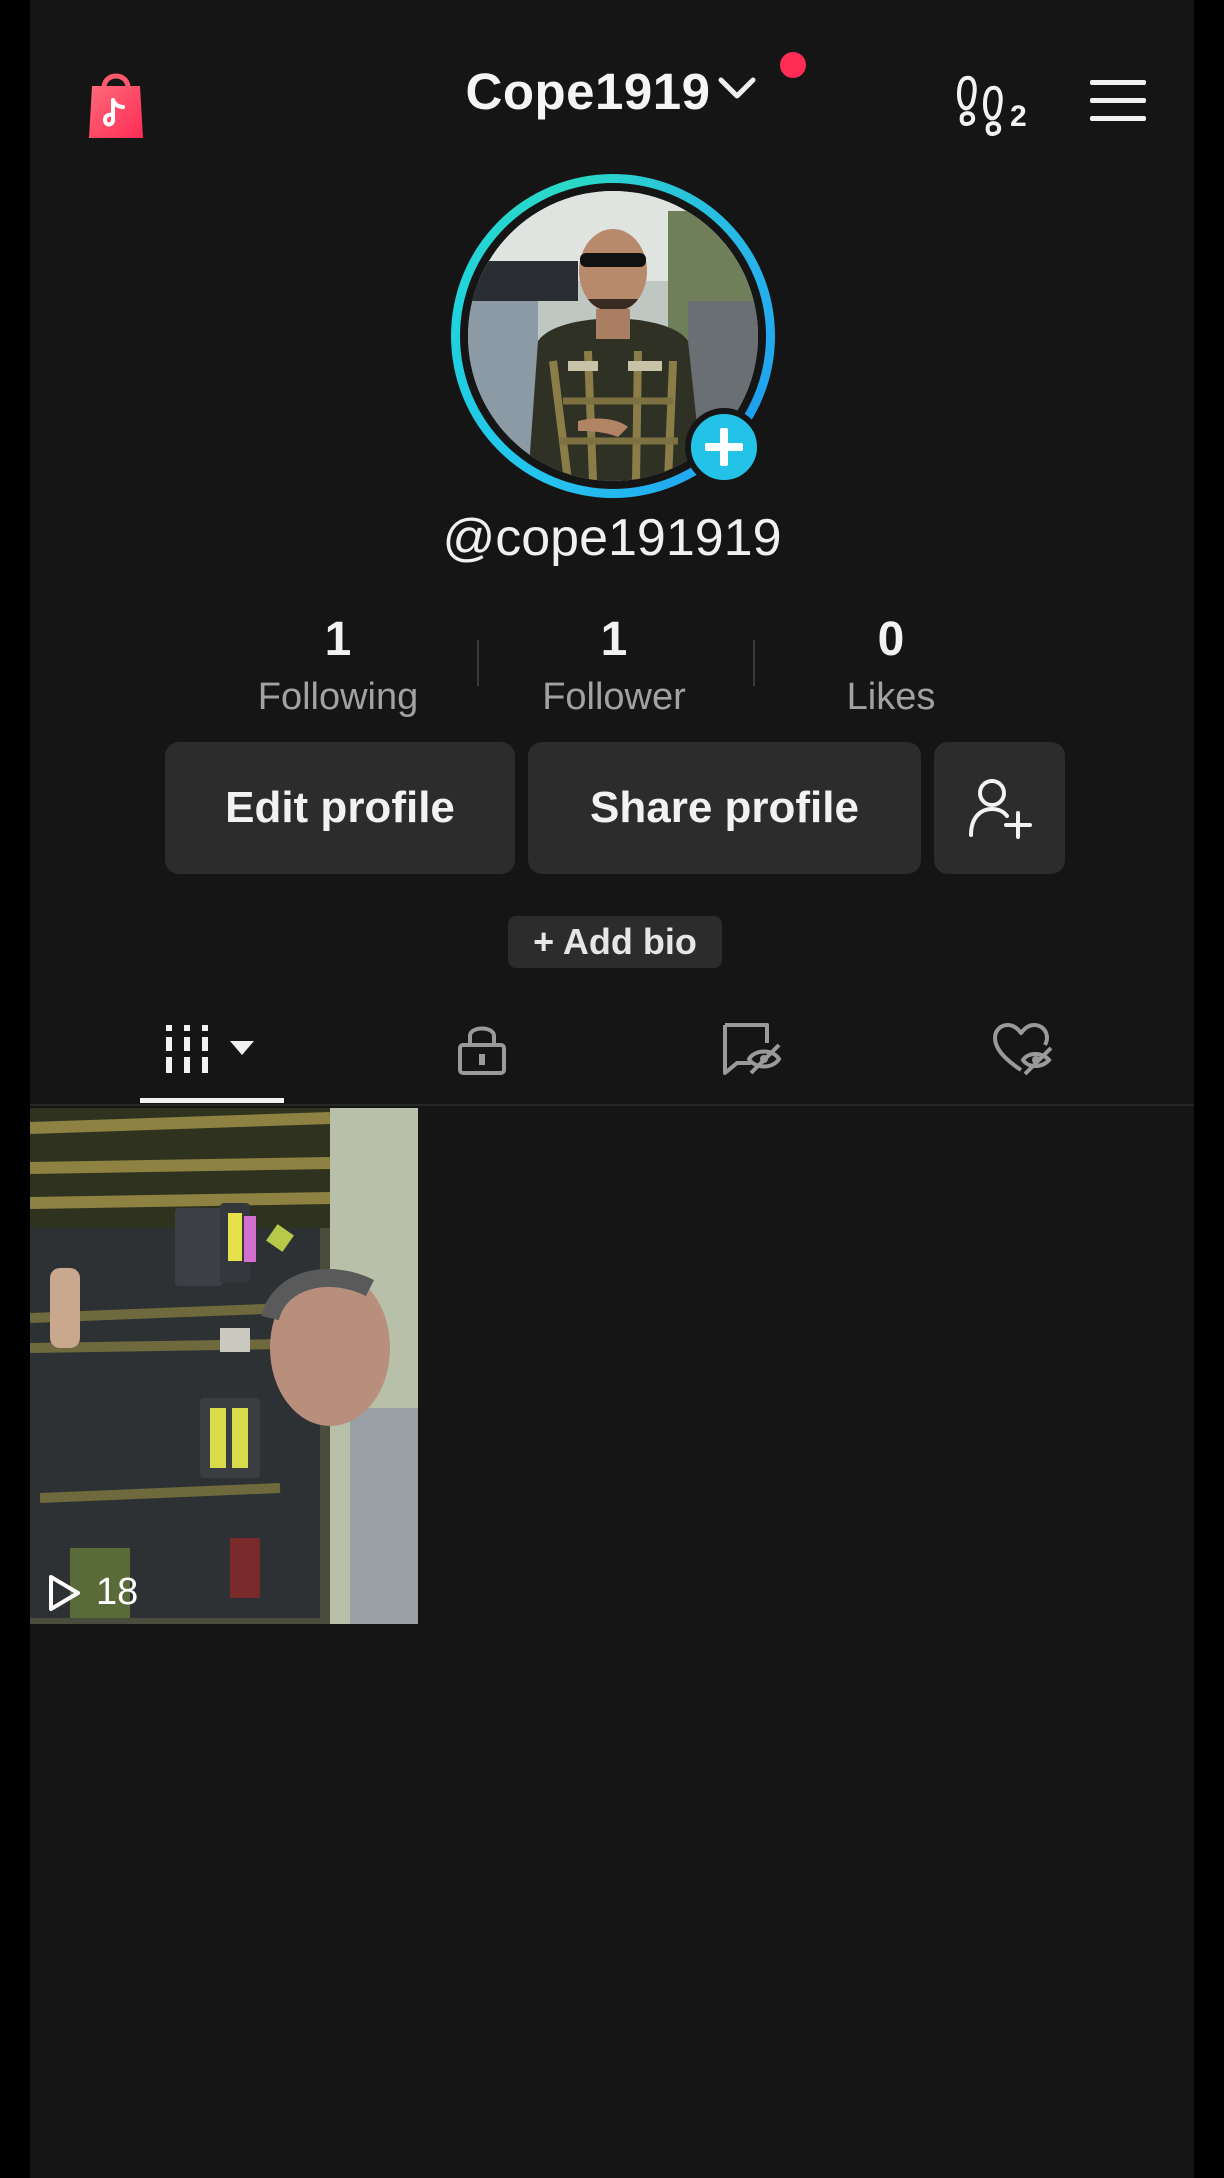 The width and height of the screenshot is (1224, 2178). I want to click on tab-reposts, so click(752, 1049).